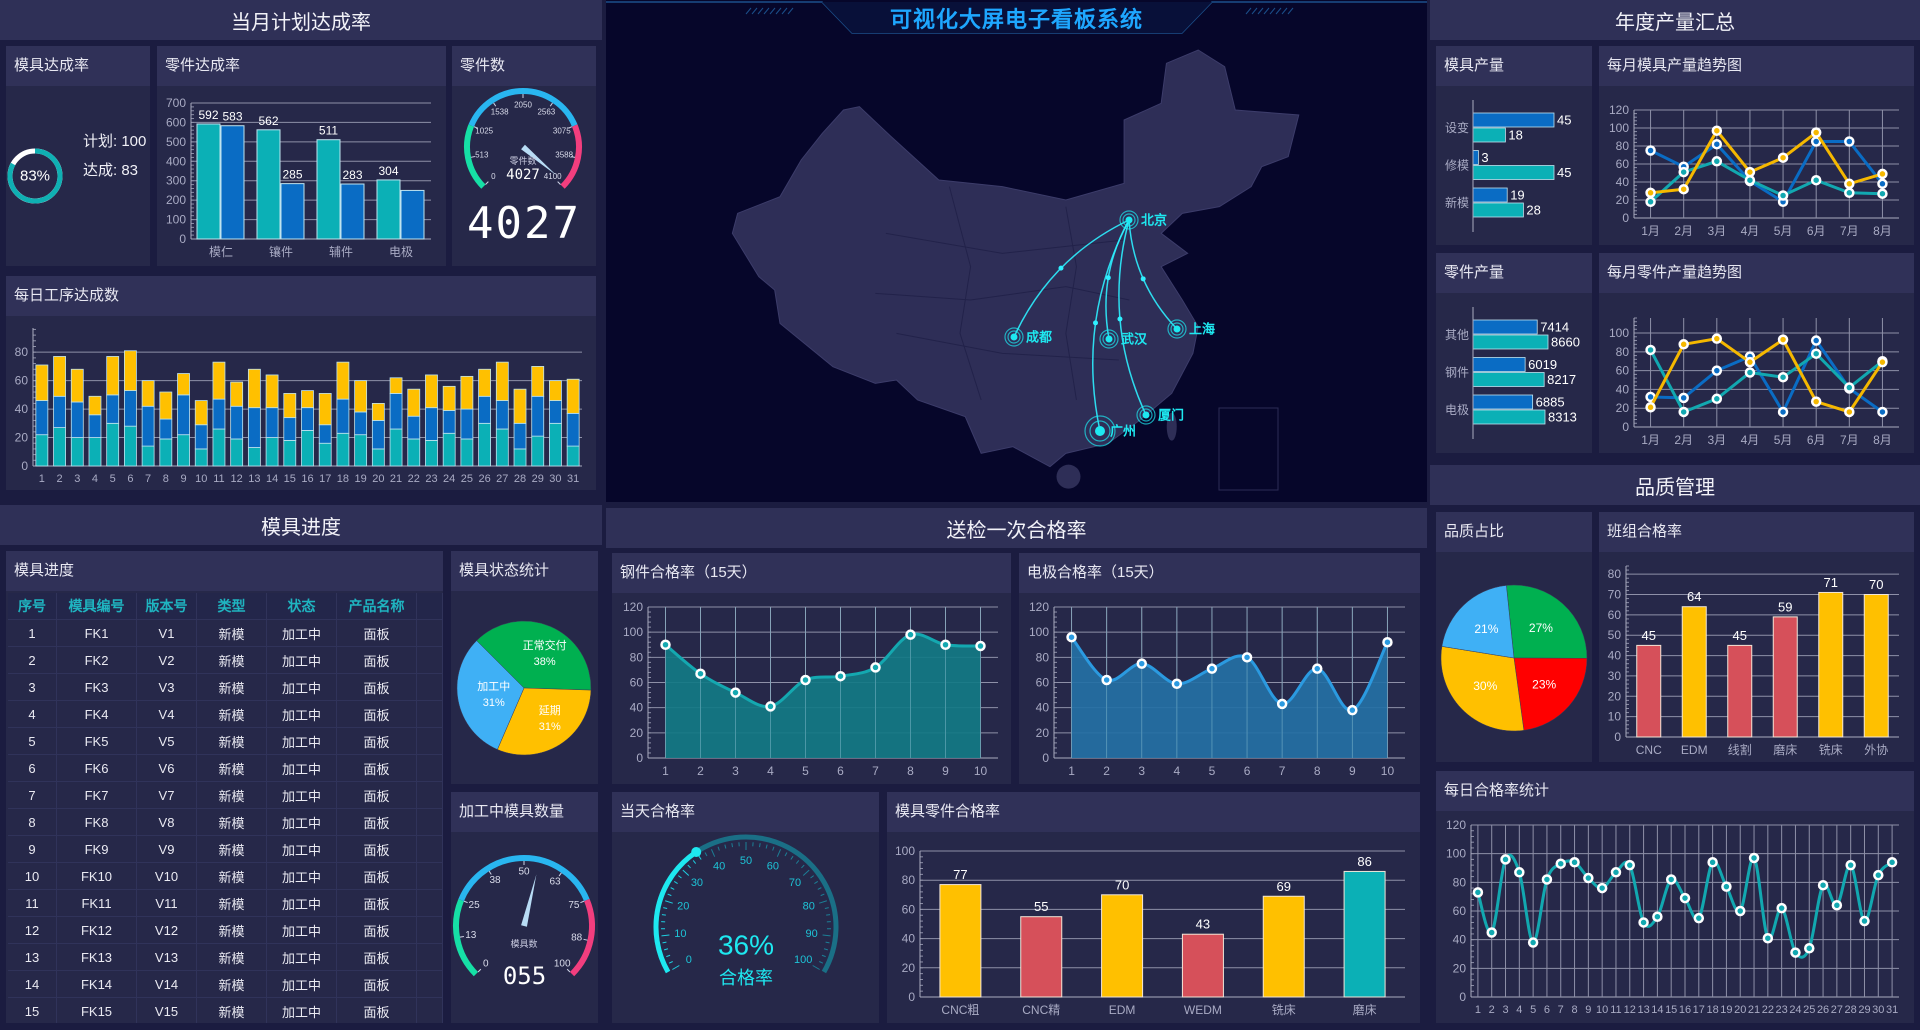  What do you see at coordinates (553, 176) in the screenshot?
I see `gauge-tick-label: 4100` at bounding box center [553, 176].